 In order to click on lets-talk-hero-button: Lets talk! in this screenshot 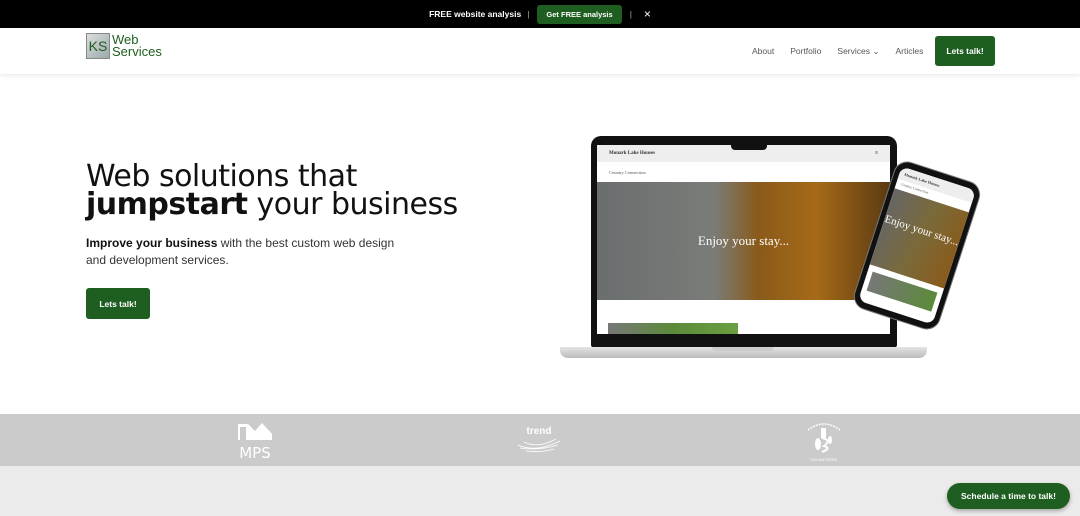, I will do `click(118, 303)`.